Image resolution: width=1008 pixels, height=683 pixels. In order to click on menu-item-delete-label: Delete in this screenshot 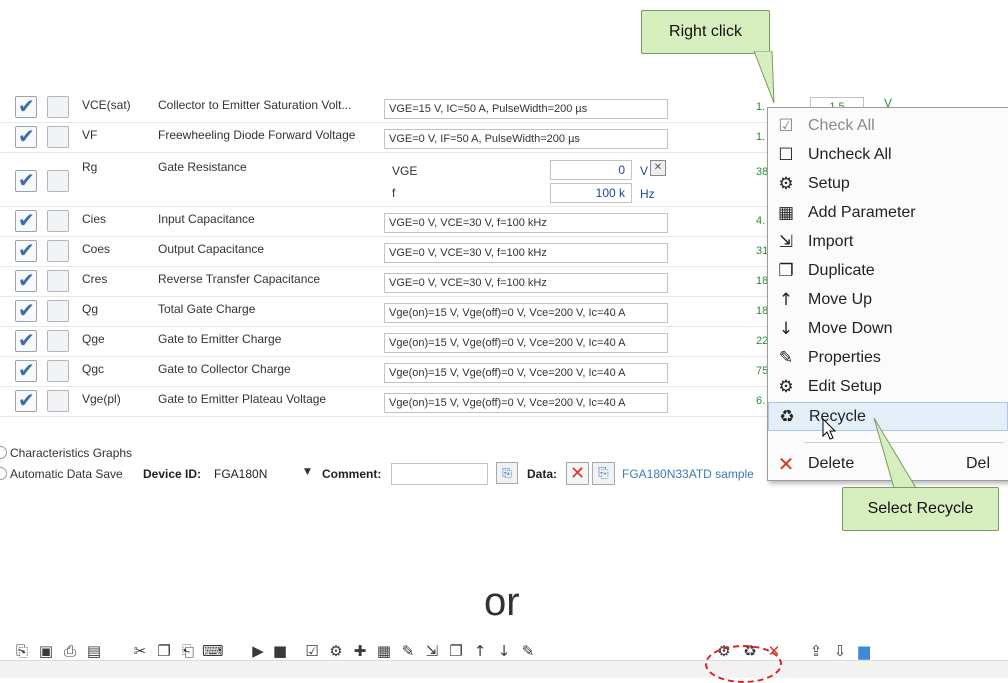, I will do `click(831, 463)`.